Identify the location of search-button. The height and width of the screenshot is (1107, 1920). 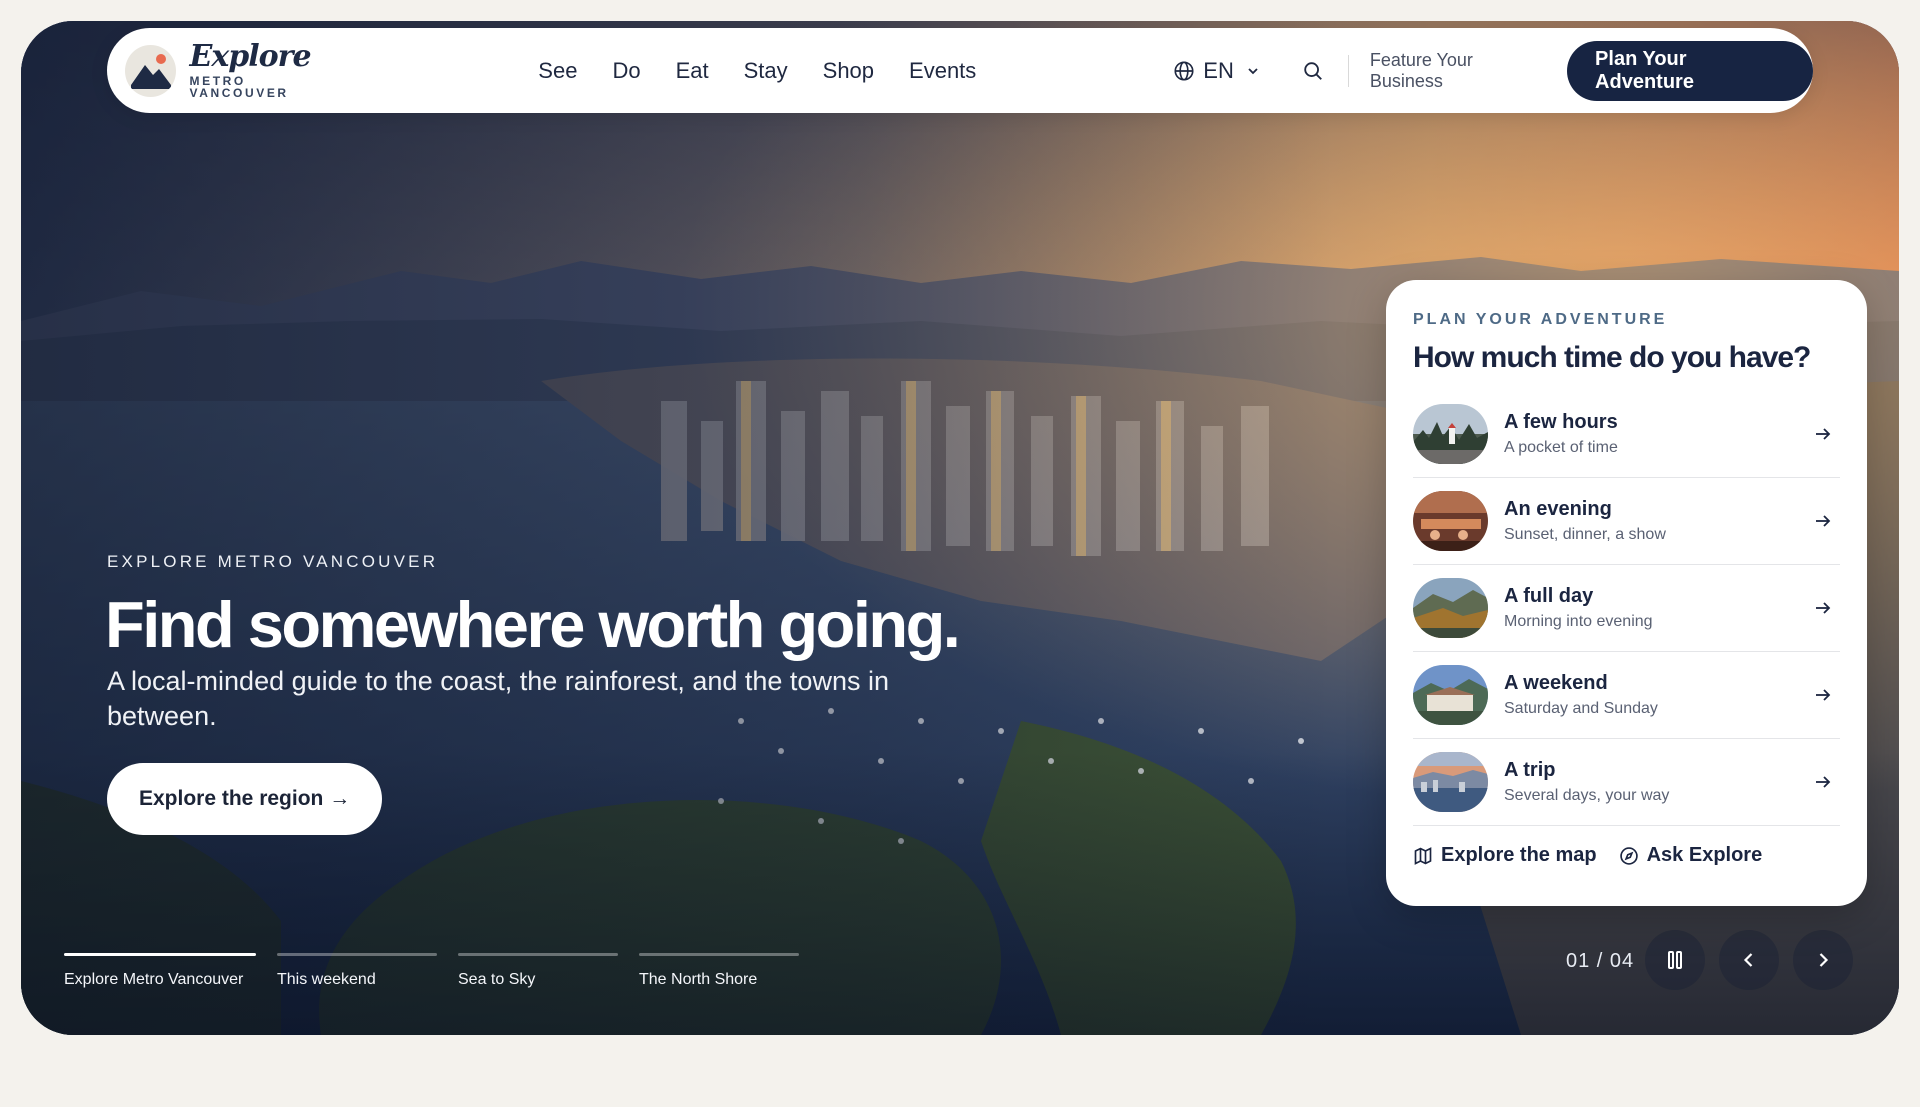
(1313, 71).